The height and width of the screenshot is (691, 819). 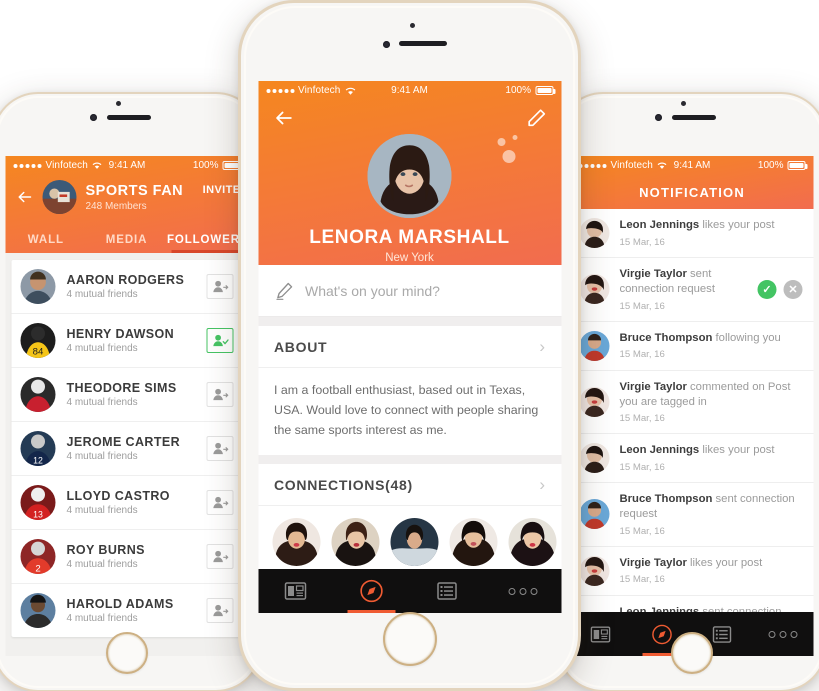 I want to click on more-icon, so click(x=783, y=634).